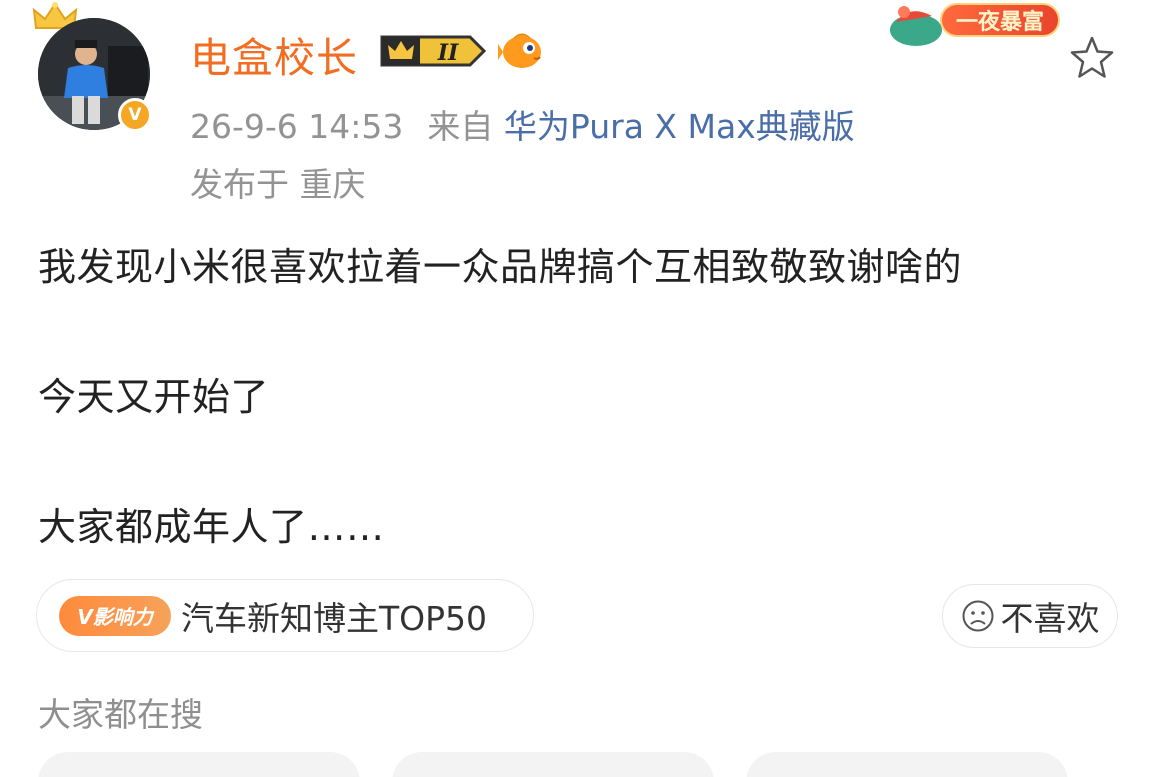  What do you see at coordinates (977, 616) in the screenshot?
I see `sad-face-icon` at bounding box center [977, 616].